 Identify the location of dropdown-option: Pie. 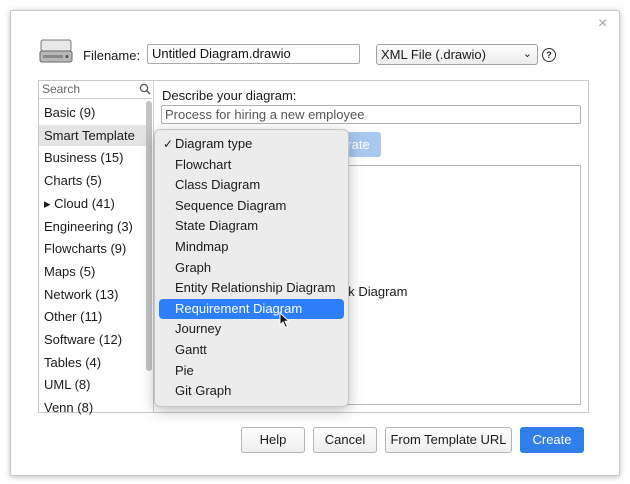
(251, 371).